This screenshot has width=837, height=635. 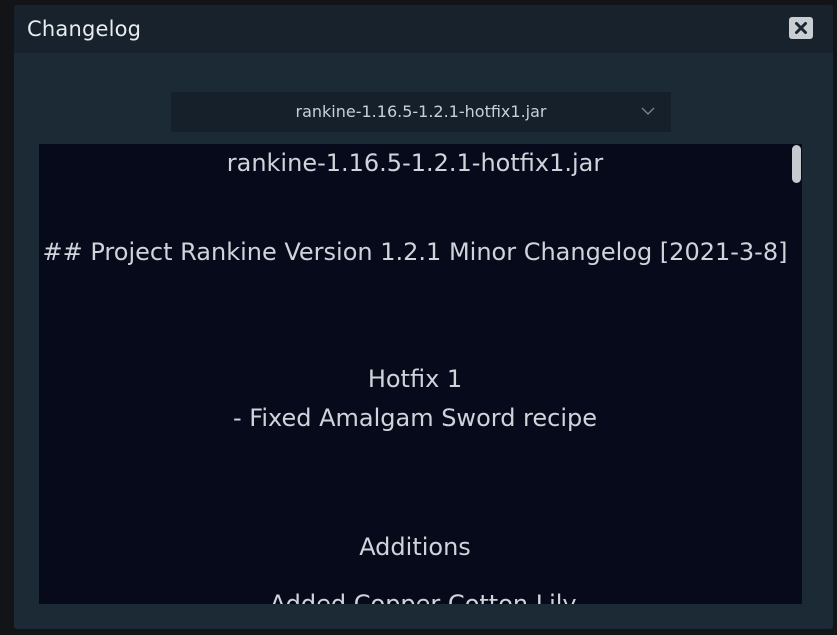 What do you see at coordinates (415, 547) in the screenshot?
I see `changelog-additions-heading: Additions` at bounding box center [415, 547].